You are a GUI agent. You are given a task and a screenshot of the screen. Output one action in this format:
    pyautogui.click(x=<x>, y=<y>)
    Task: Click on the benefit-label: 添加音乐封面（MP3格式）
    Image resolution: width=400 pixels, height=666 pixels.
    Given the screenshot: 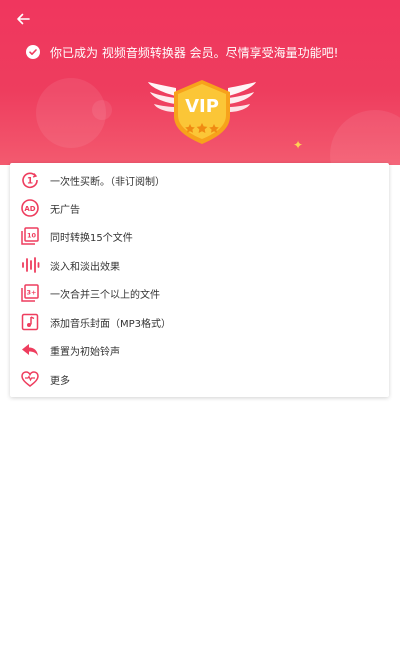 What is the action you would take?
    pyautogui.click(x=111, y=324)
    